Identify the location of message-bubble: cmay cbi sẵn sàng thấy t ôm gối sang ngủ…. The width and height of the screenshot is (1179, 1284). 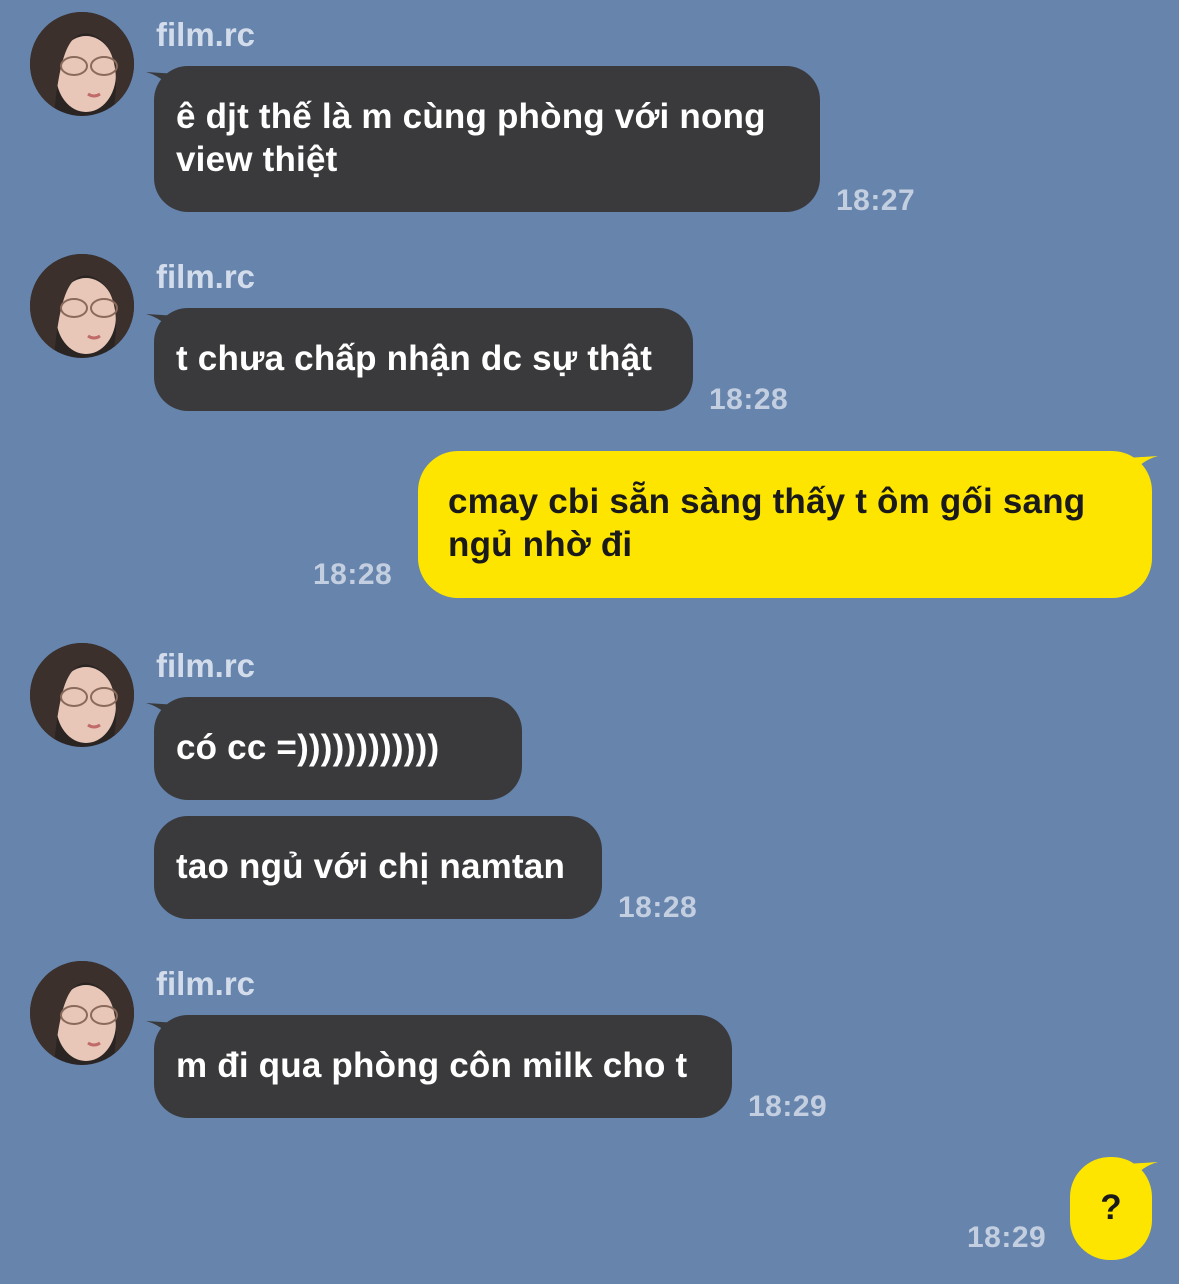
(785, 524).